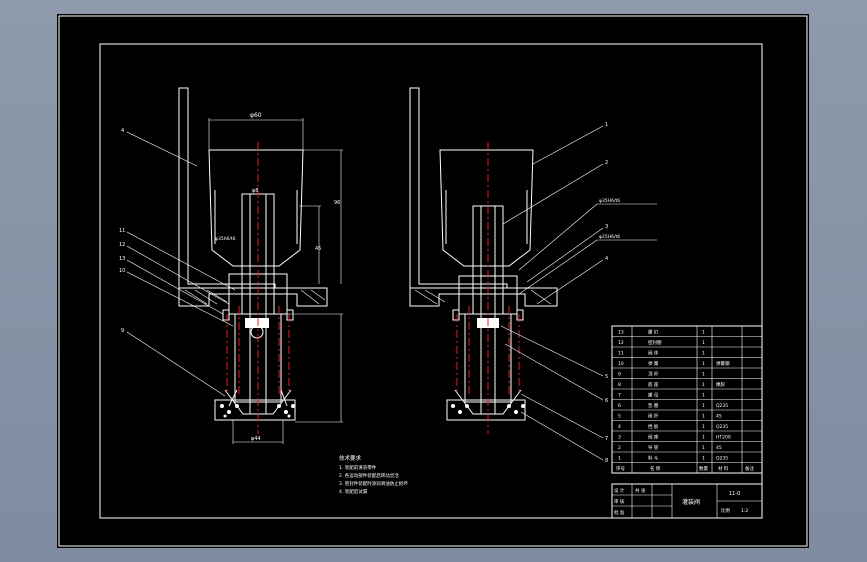 The width and height of the screenshot is (867, 562). What do you see at coordinates (723, 363) in the screenshot?
I see `parts-cell-material: 弹簧钢` at bounding box center [723, 363].